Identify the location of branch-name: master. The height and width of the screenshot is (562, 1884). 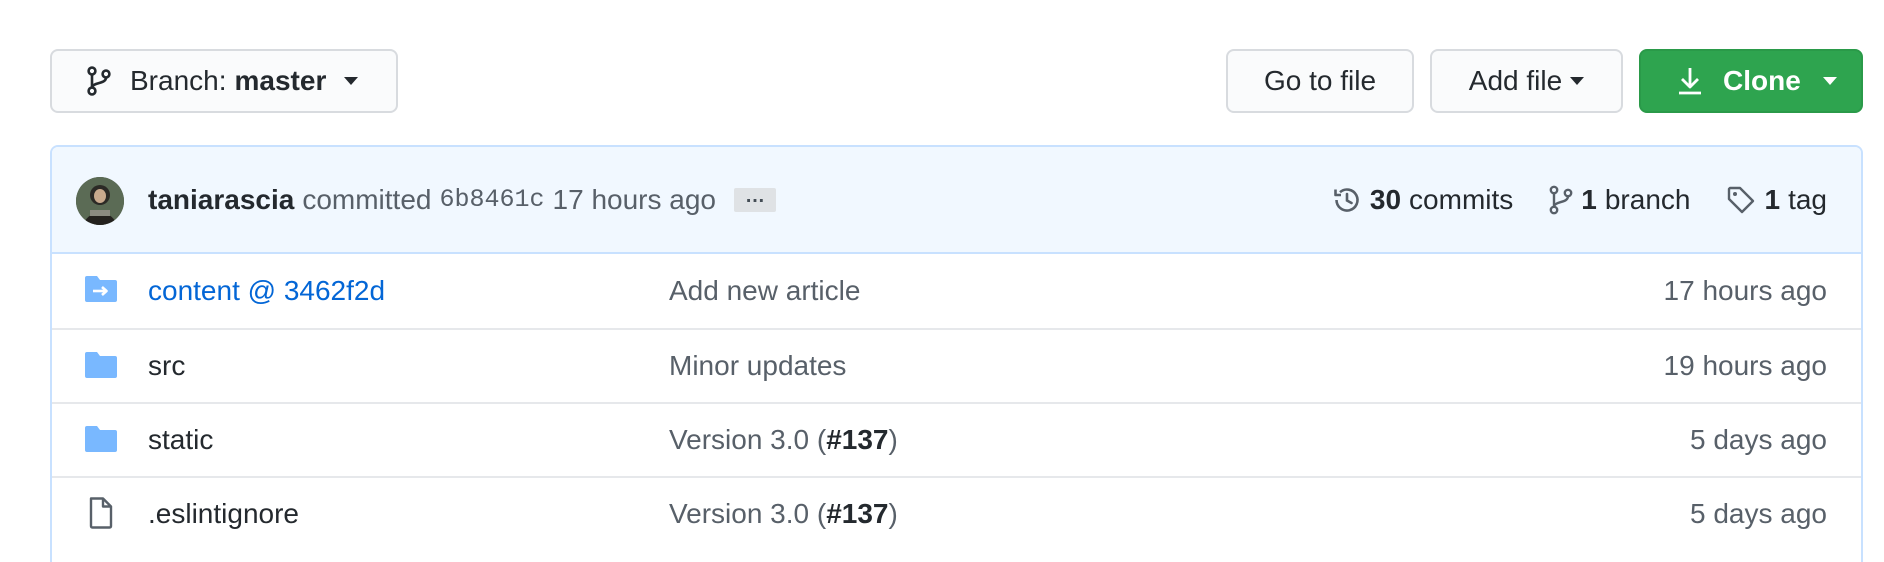
(280, 80).